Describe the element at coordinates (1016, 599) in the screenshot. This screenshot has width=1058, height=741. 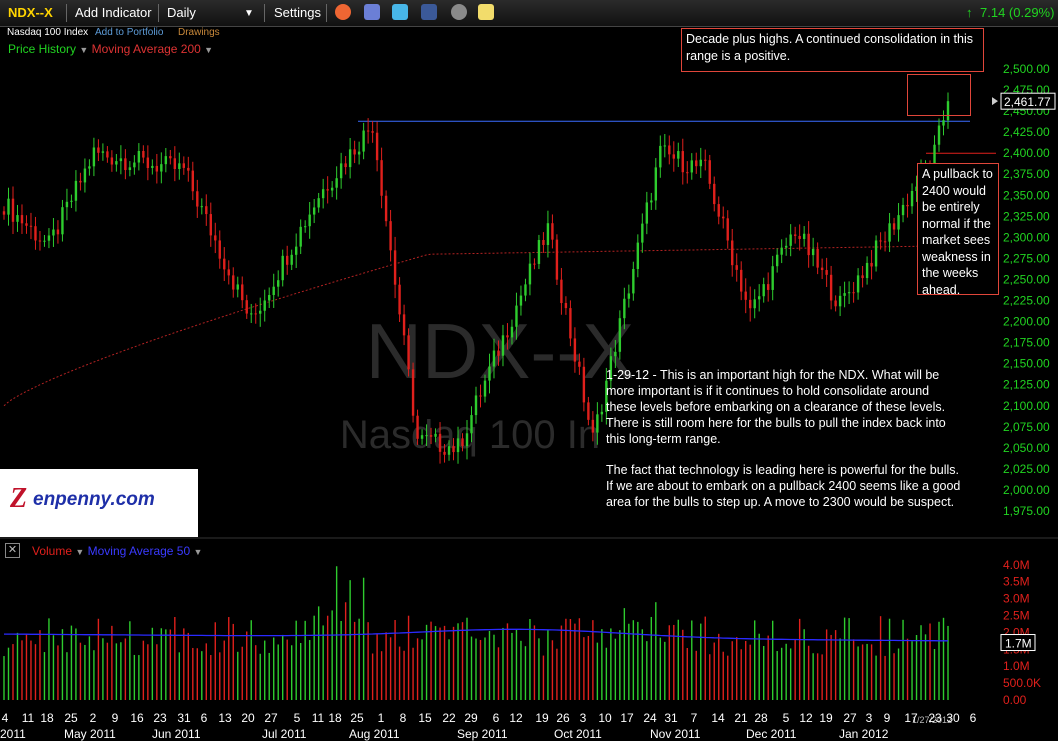
I see `volume-tick-label: 3.0M` at that location.